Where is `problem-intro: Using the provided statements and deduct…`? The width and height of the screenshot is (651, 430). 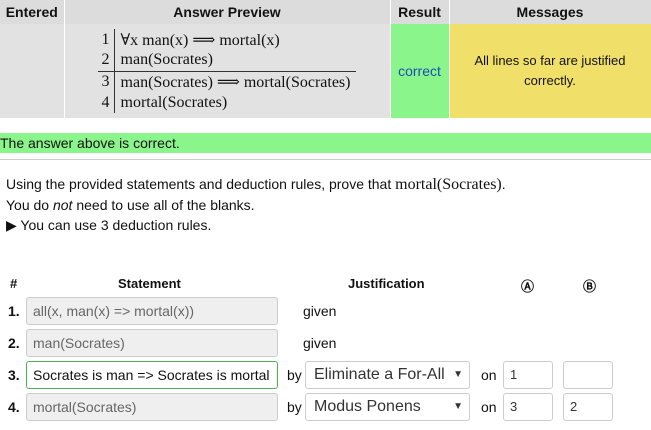 problem-intro: Using the provided statements and deduct… is located at coordinates (256, 204).